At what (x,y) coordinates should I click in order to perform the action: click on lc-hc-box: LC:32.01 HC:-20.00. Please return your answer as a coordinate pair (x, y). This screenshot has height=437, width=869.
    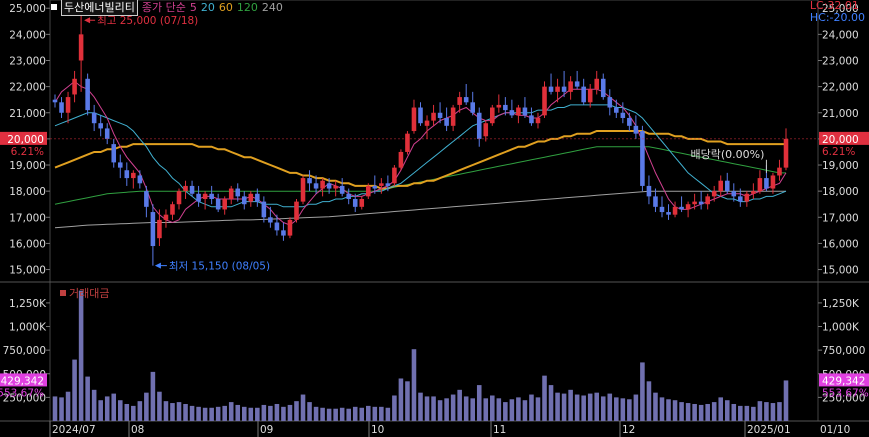
    Looking at the image, I should click on (837, 12).